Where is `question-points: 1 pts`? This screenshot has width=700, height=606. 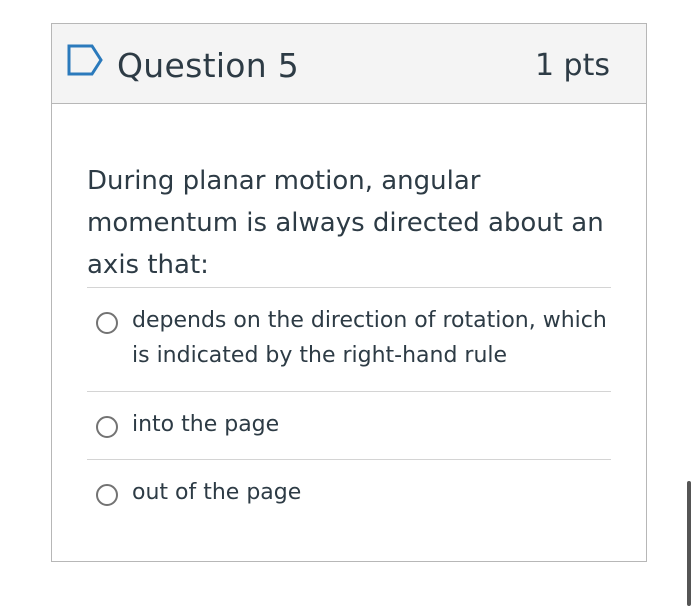 question-points: 1 pts is located at coordinates (572, 65).